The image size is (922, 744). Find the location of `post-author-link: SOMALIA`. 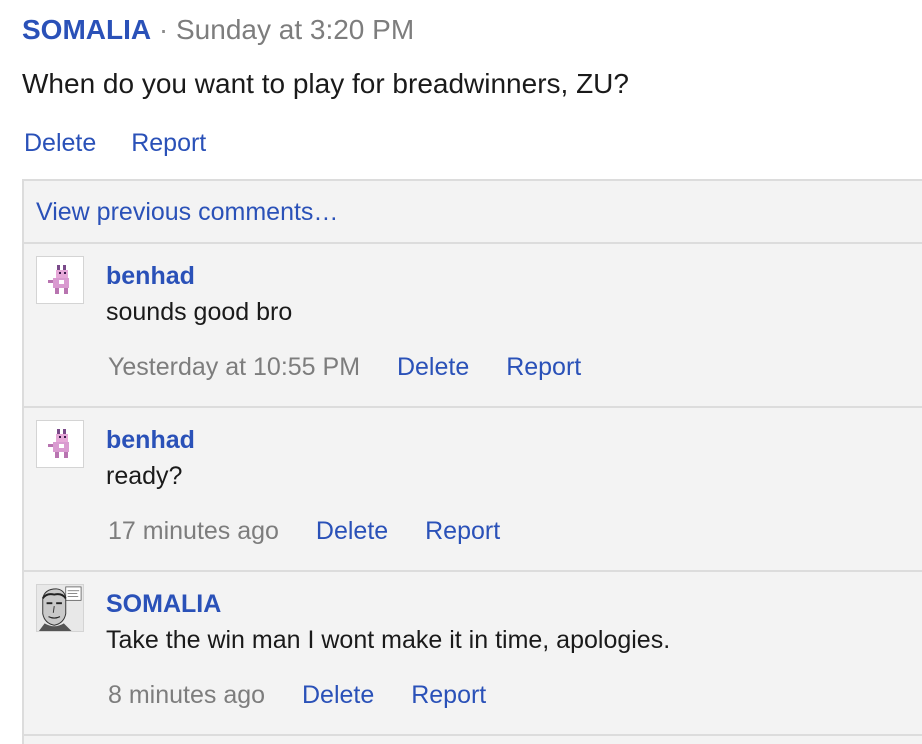

post-author-link: SOMALIA is located at coordinates (86, 29).